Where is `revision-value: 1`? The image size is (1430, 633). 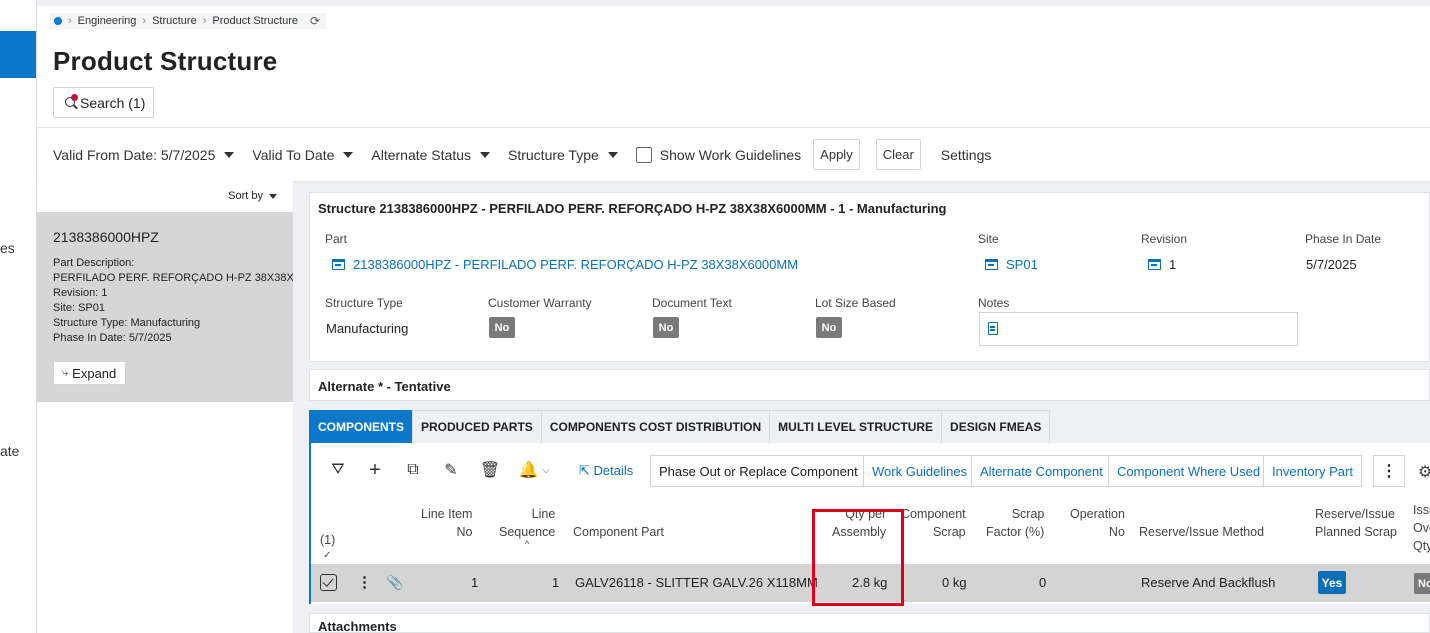 revision-value: 1 is located at coordinates (1173, 264).